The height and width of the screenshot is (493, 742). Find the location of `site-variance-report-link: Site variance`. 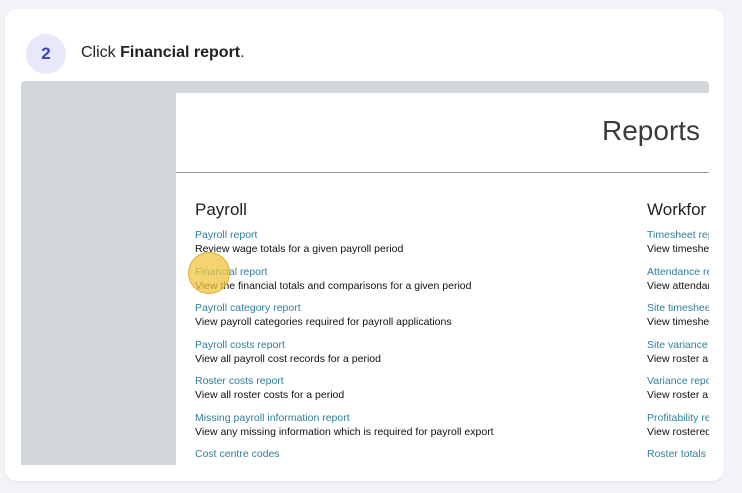

site-variance-report-link: Site variance is located at coordinates (678, 345).